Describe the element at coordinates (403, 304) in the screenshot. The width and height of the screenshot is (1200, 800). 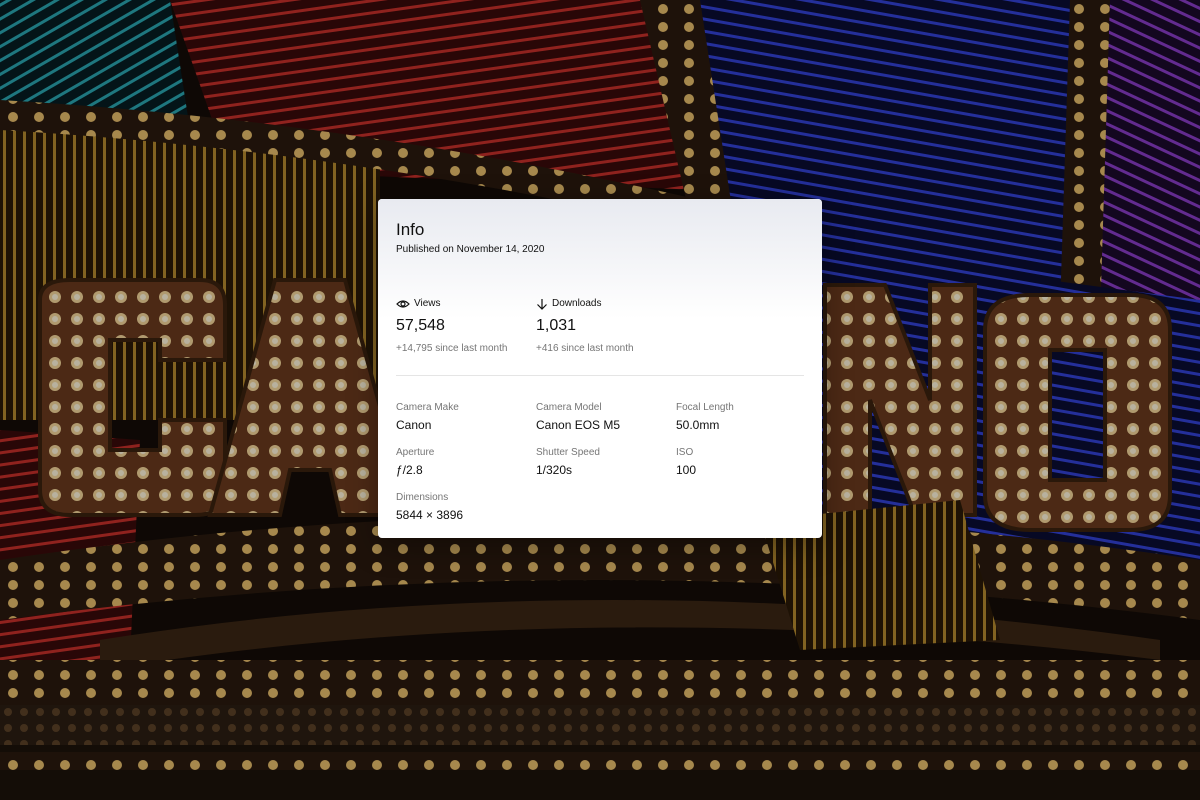
I see `eye-icon` at that location.